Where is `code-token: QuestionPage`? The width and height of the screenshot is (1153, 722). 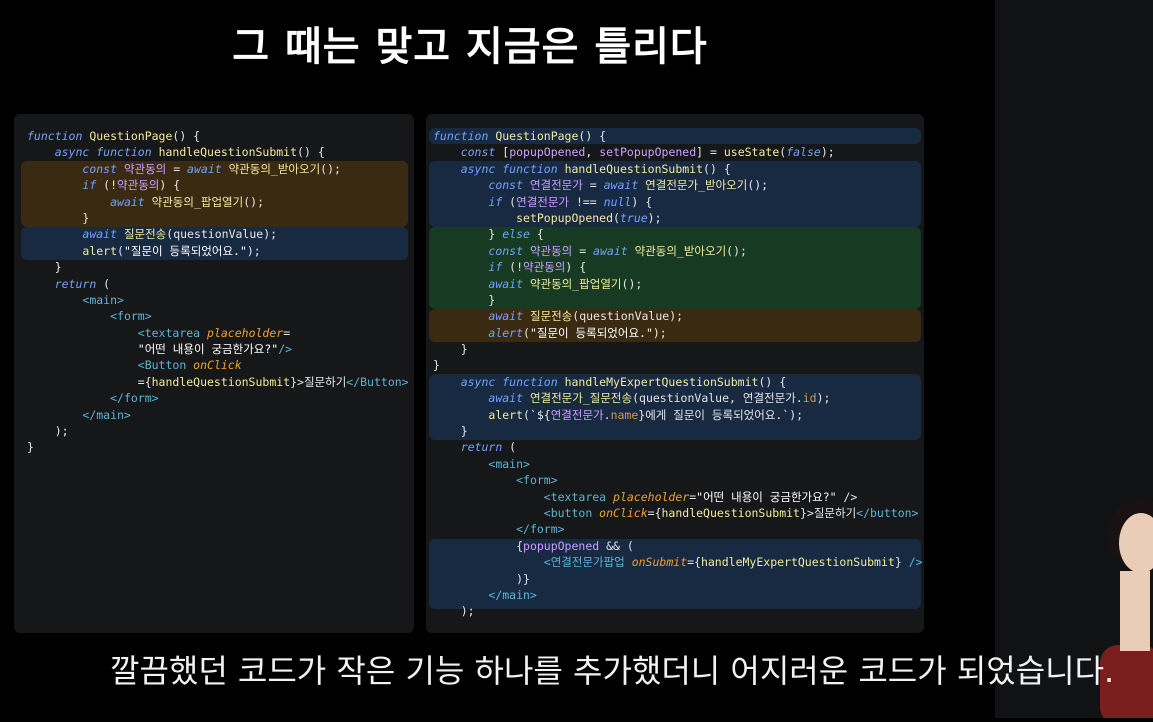
code-token: QuestionPage is located at coordinates (131, 136).